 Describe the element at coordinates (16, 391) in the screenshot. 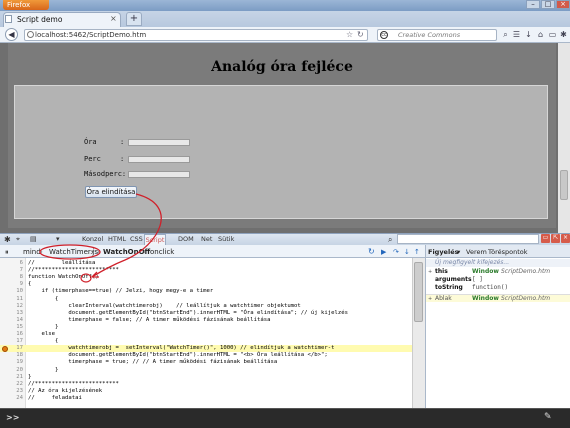

I see `line-number: 23` at that location.